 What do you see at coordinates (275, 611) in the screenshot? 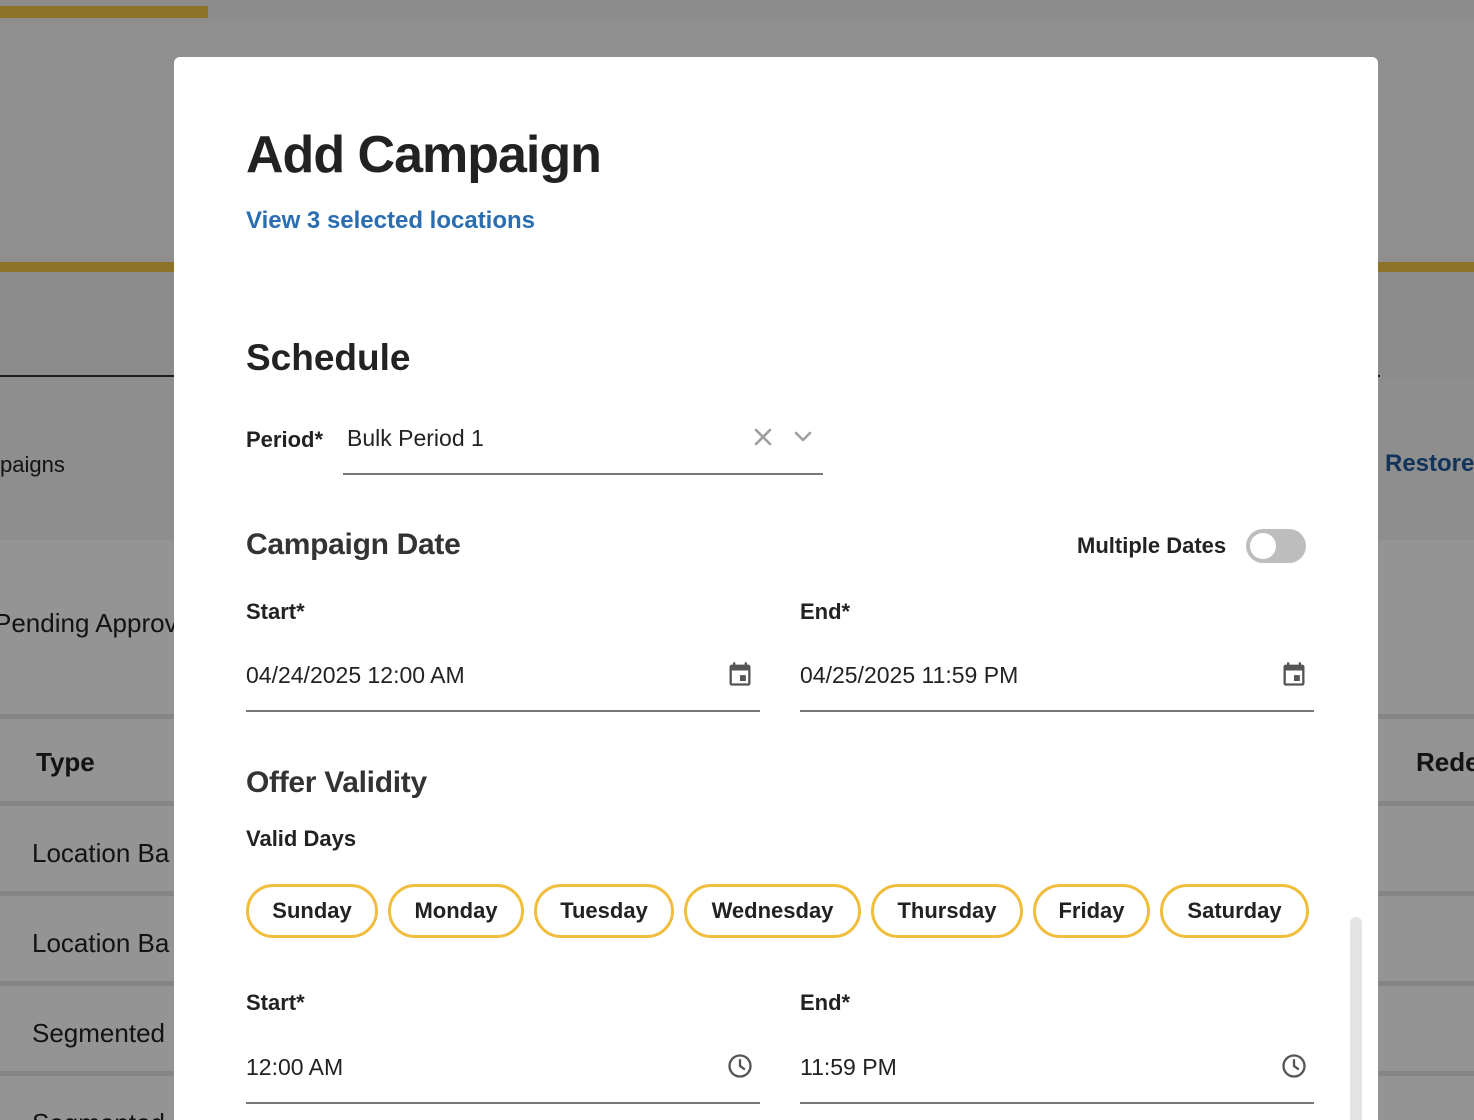
I see `campaign-start-label: Start*` at bounding box center [275, 611].